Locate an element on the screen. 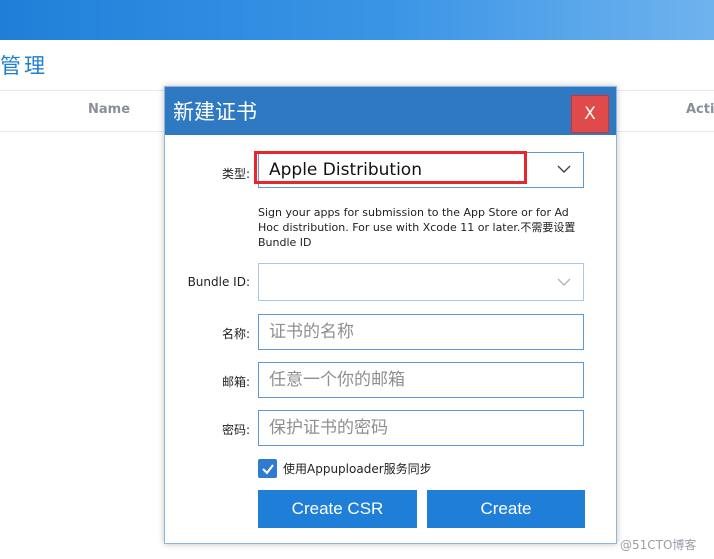  highlight-box is located at coordinates (390, 167).